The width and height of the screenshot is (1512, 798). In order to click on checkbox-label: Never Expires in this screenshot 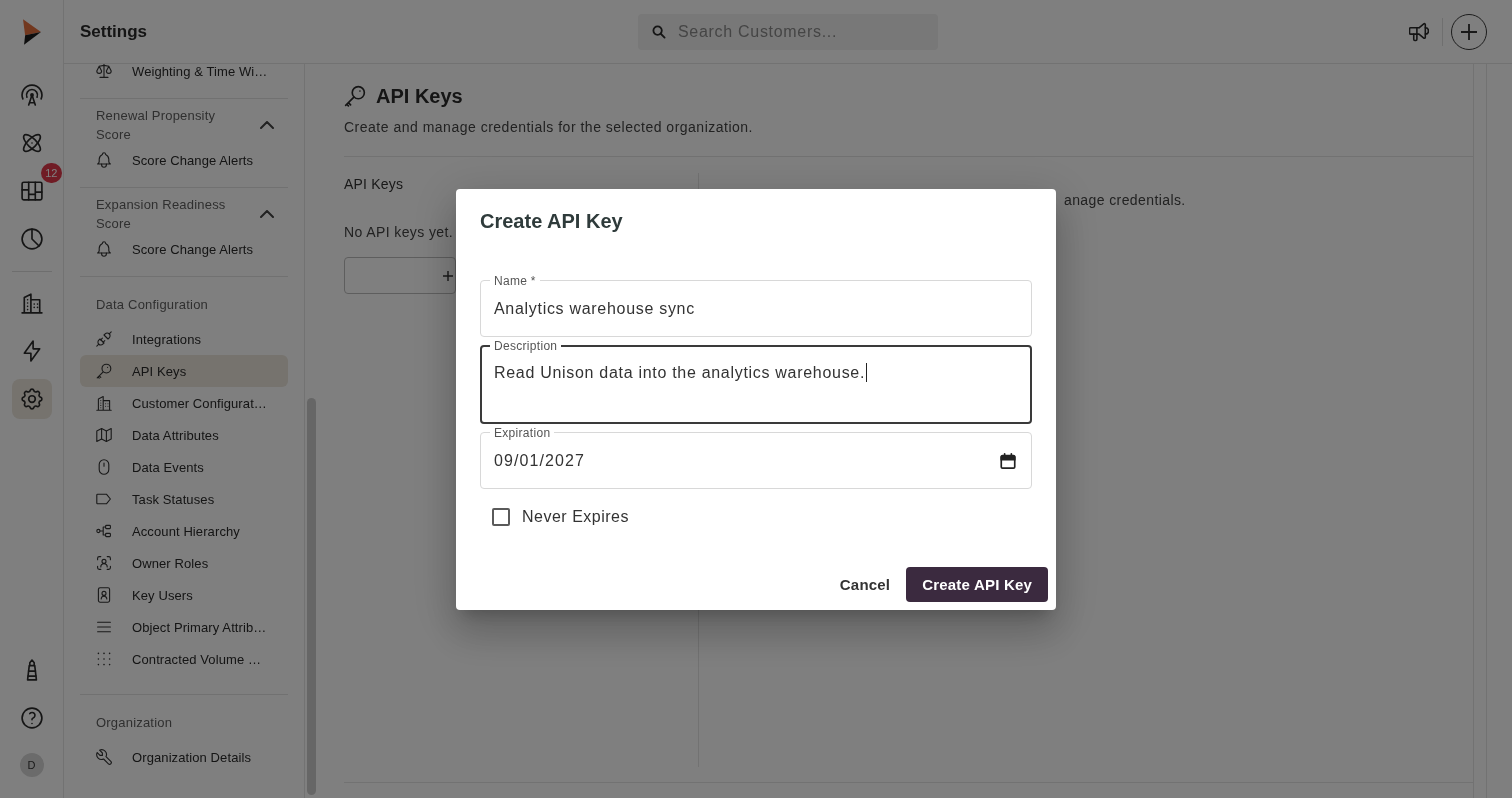, I will do `click(575, 516)`.